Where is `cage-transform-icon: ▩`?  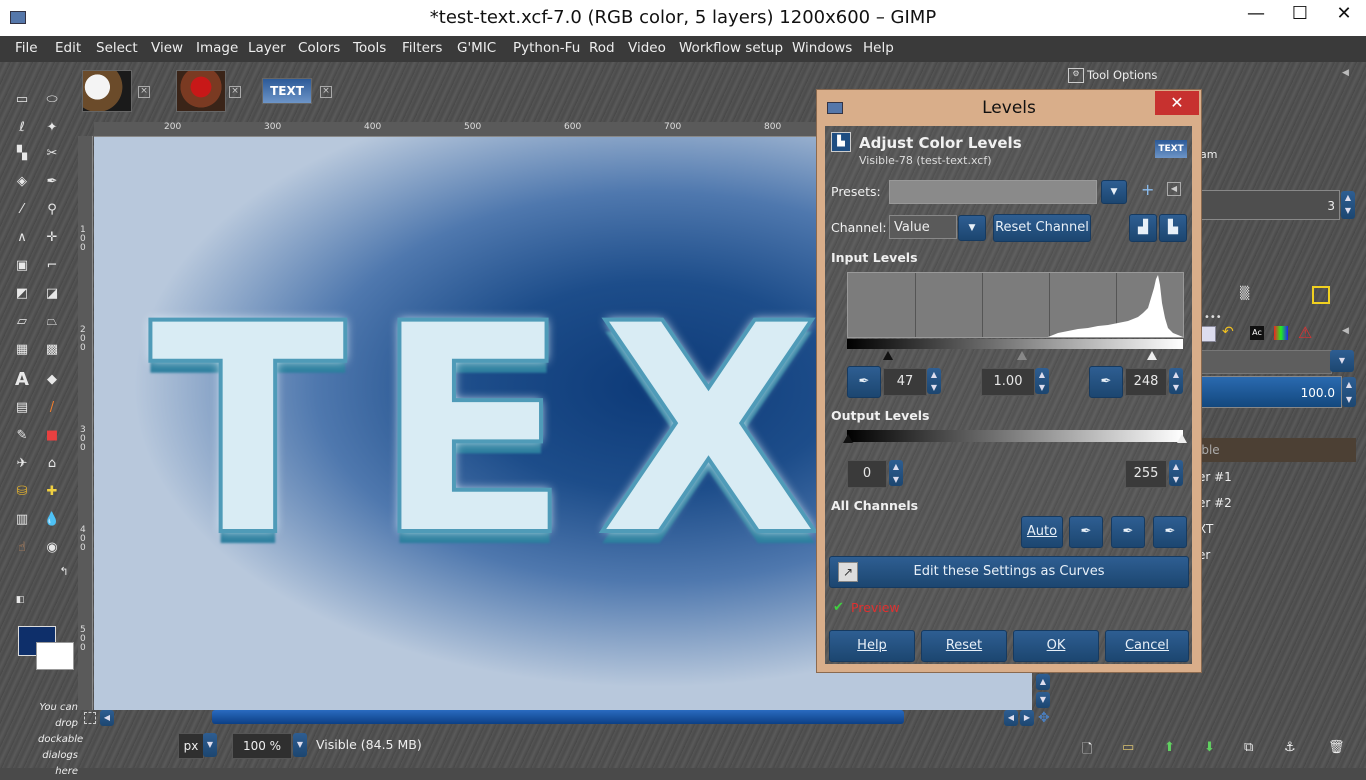
cage-transform-icon: ▩ is located at coordinates (52, 350).